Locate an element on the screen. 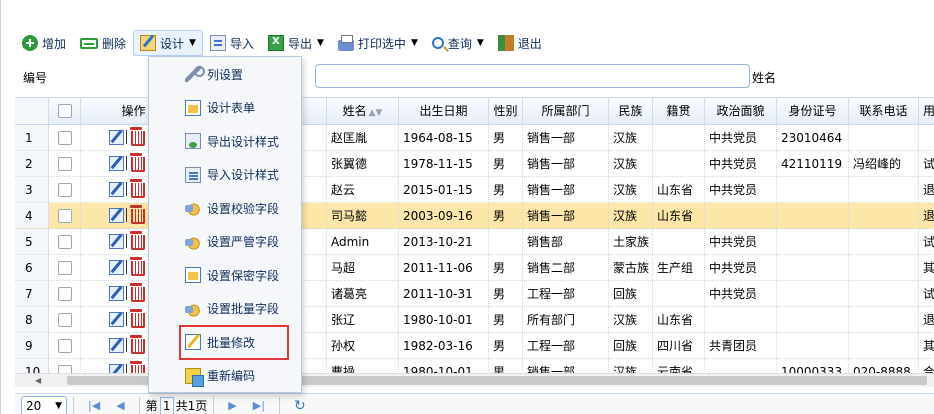 The height and width of the screenshot is (414, 934). first-page-icon: |◀ is located at coordinates (94, 405).